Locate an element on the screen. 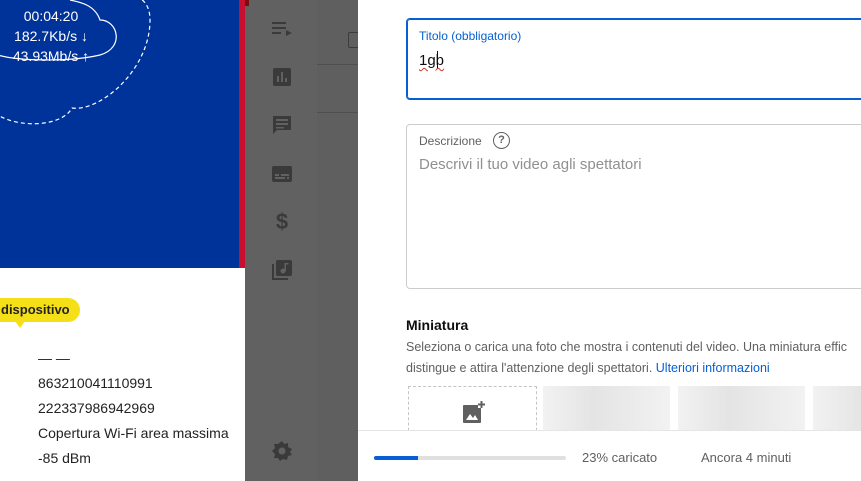 The image size is (861, 481). upload-footer: 23% caricato Ancora 4 minuti is located at coordinates (609, 455).